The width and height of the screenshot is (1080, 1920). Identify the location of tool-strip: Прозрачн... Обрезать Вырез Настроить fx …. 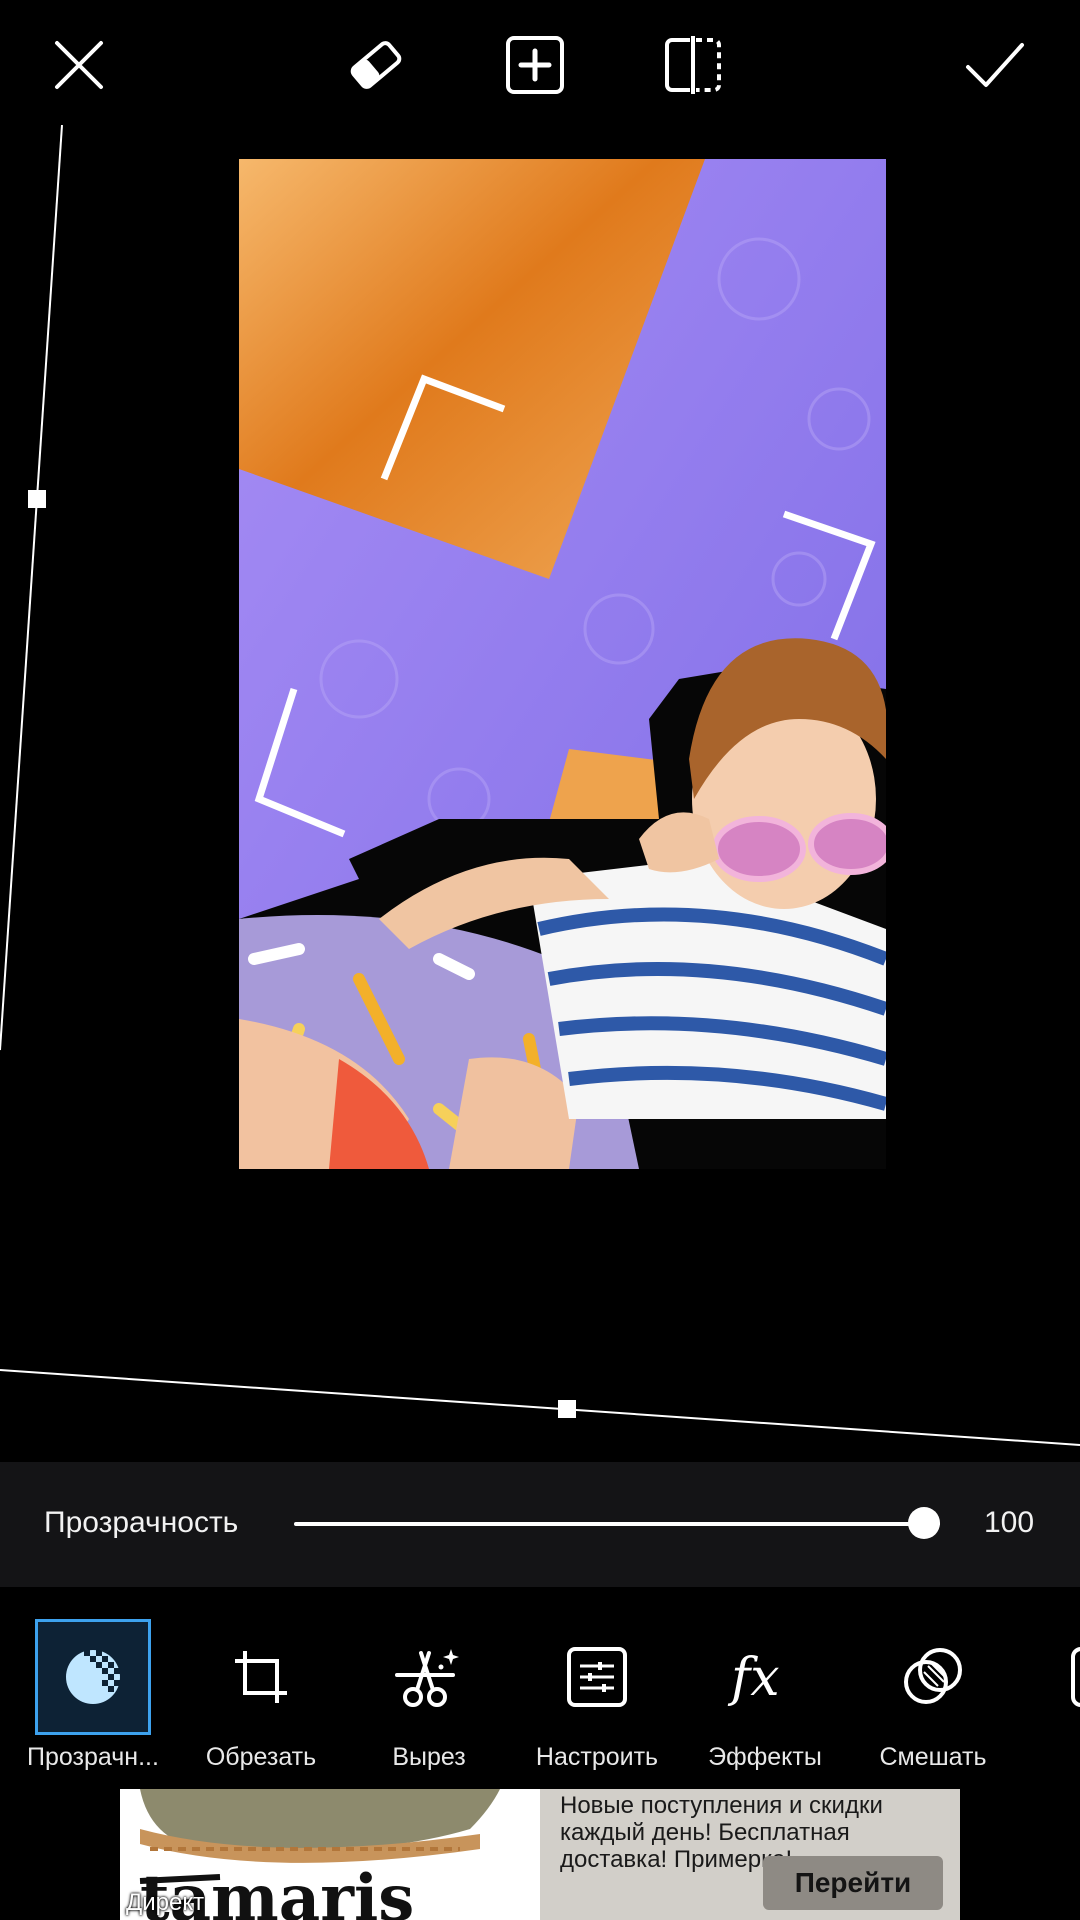
(540, 1688).